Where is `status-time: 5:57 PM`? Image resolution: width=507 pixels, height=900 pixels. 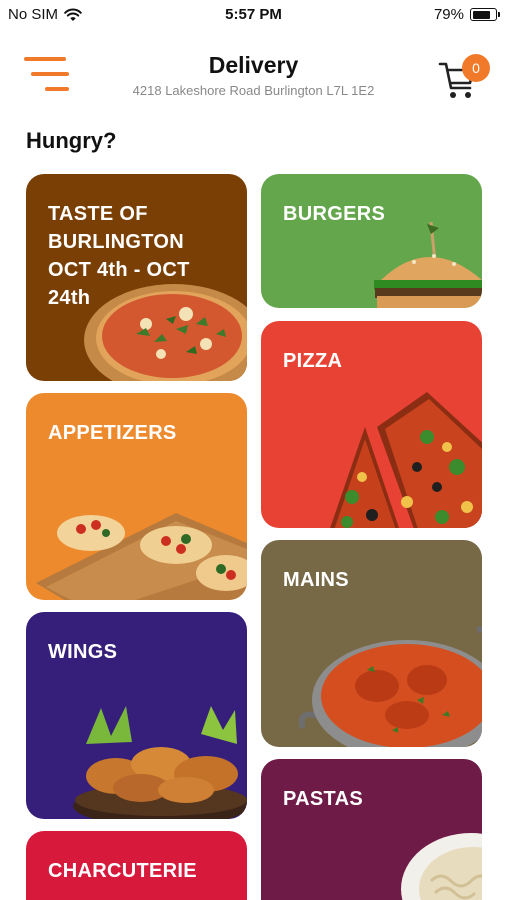
status-time: 5:57 PM is located at coordinates (253, 14).